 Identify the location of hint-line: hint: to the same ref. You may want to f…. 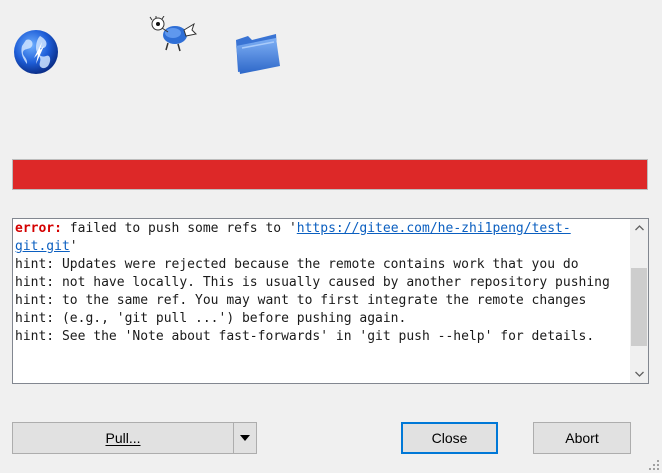
(301, 300).